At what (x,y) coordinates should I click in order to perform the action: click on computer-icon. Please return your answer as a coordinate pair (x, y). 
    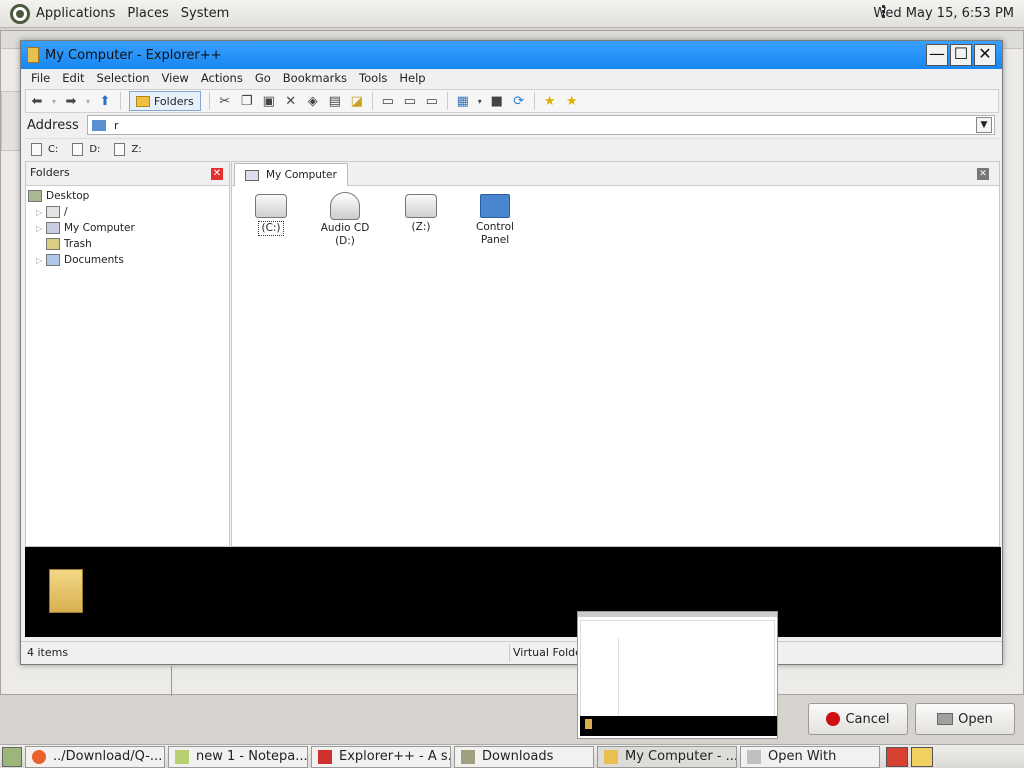
    Looking at the image, I should click on (53, 228).